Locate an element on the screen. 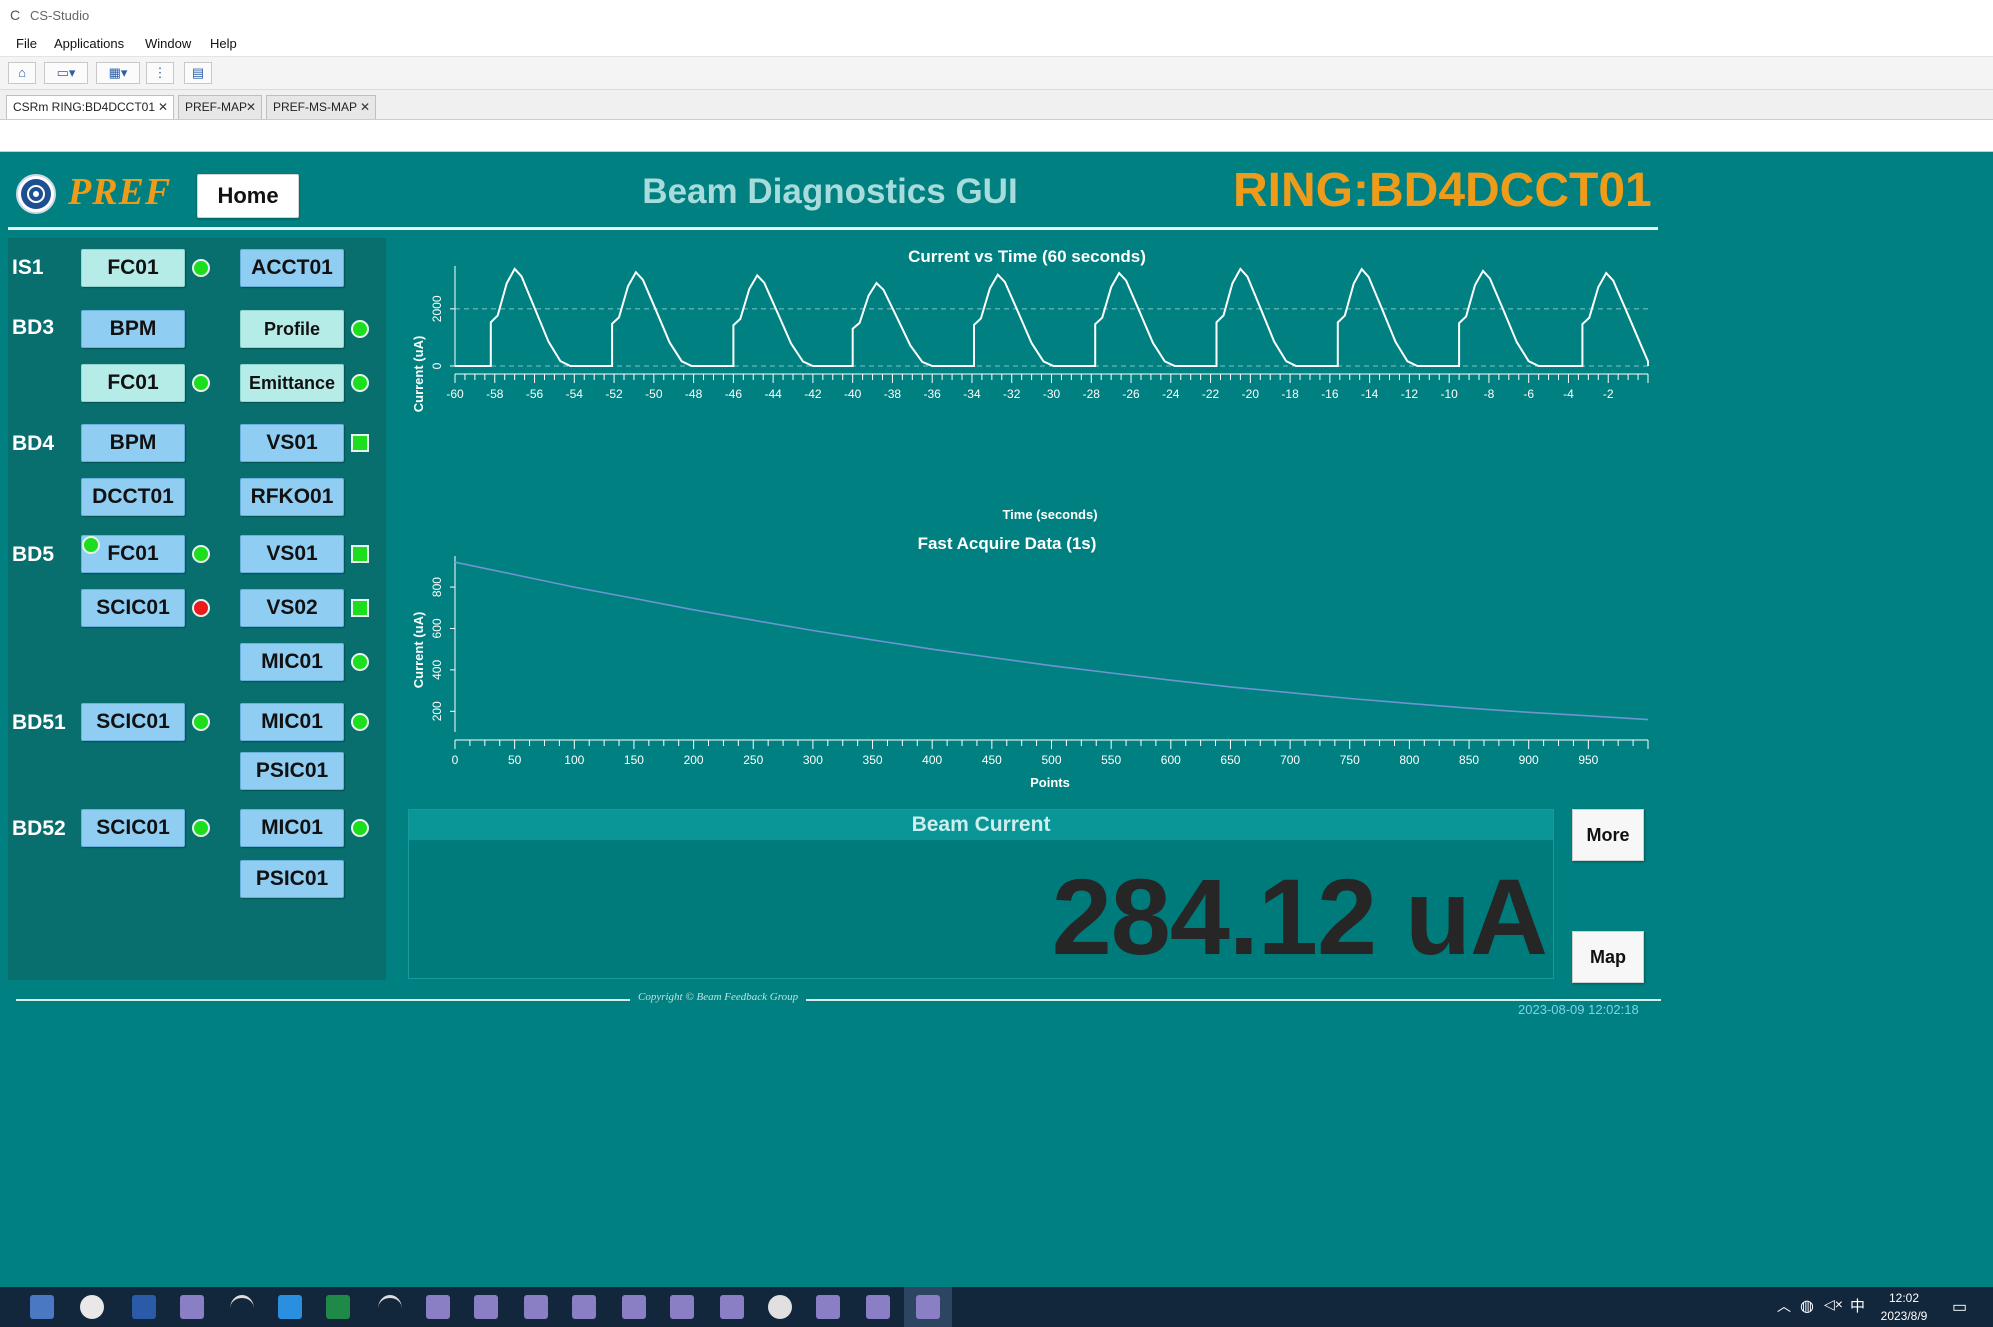 The width and height of the screenshot is (1993, 1327). bd5-vs01-button: VS01 is located at coordinates (292, 554).